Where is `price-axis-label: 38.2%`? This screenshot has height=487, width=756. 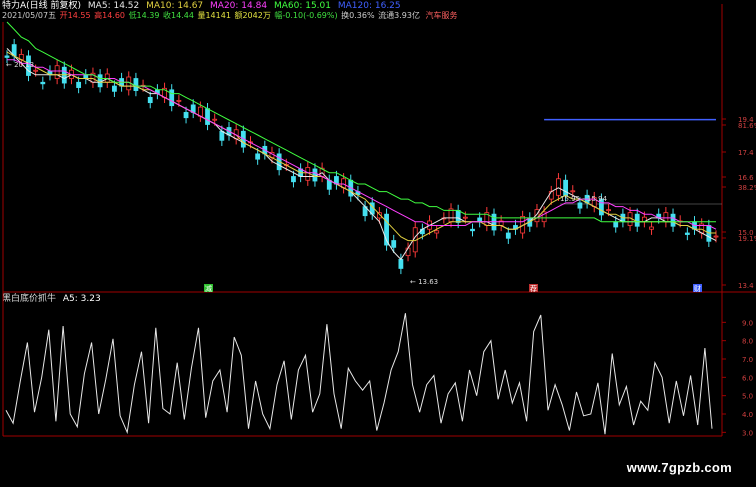 price-axis-label: 38.2% is located at coordinates (747, 188).